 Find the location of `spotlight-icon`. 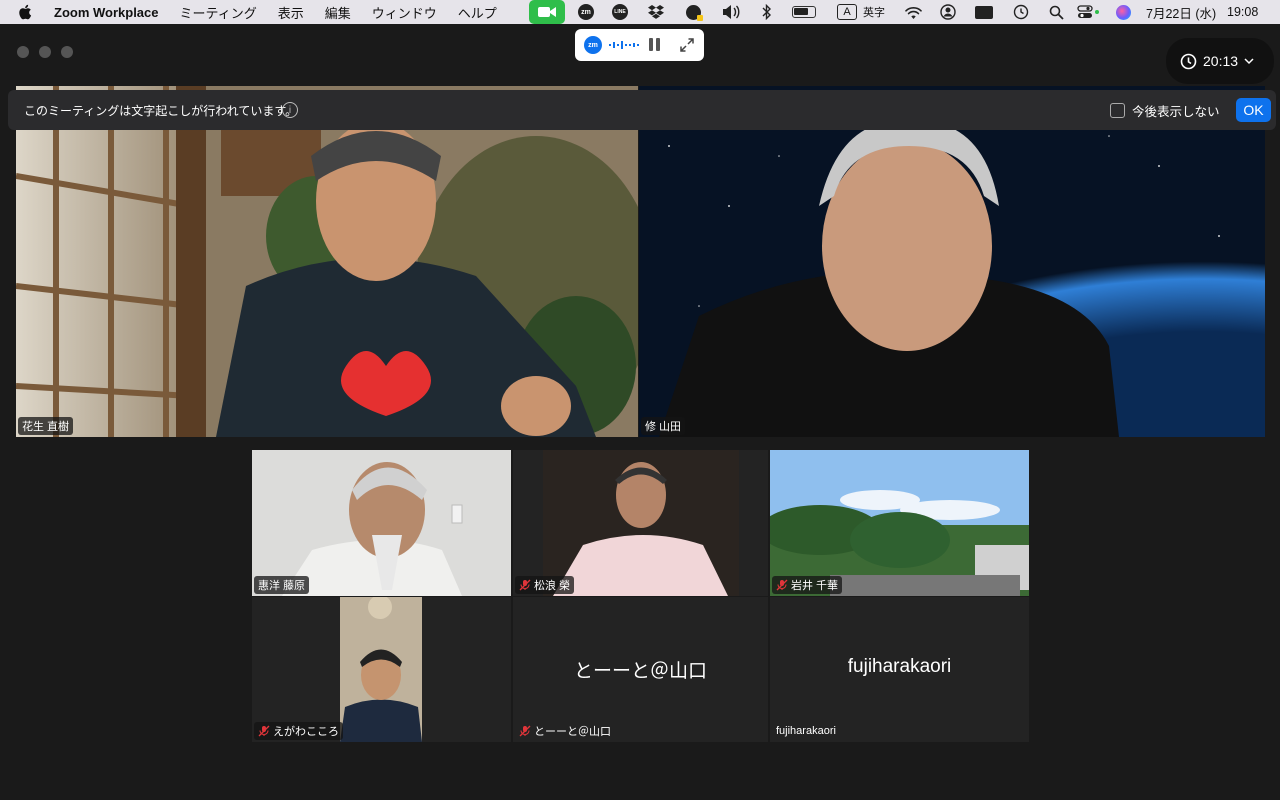

spotlight-icon is located at coordinates (1056, 12).